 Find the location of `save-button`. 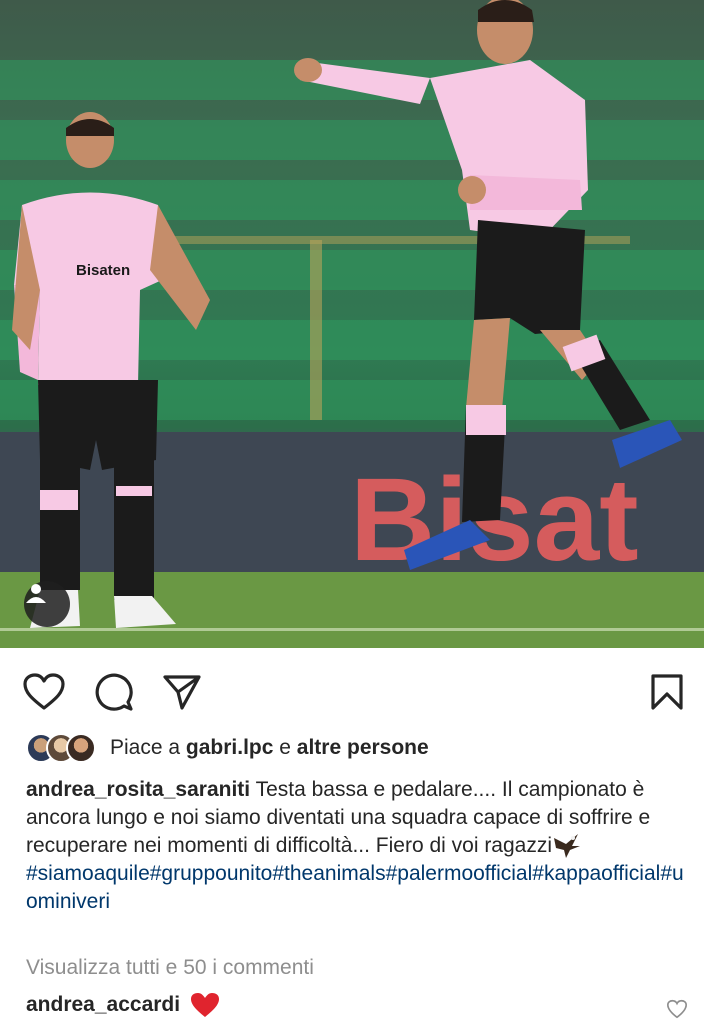

save-button is located at coordinates (667, 692).